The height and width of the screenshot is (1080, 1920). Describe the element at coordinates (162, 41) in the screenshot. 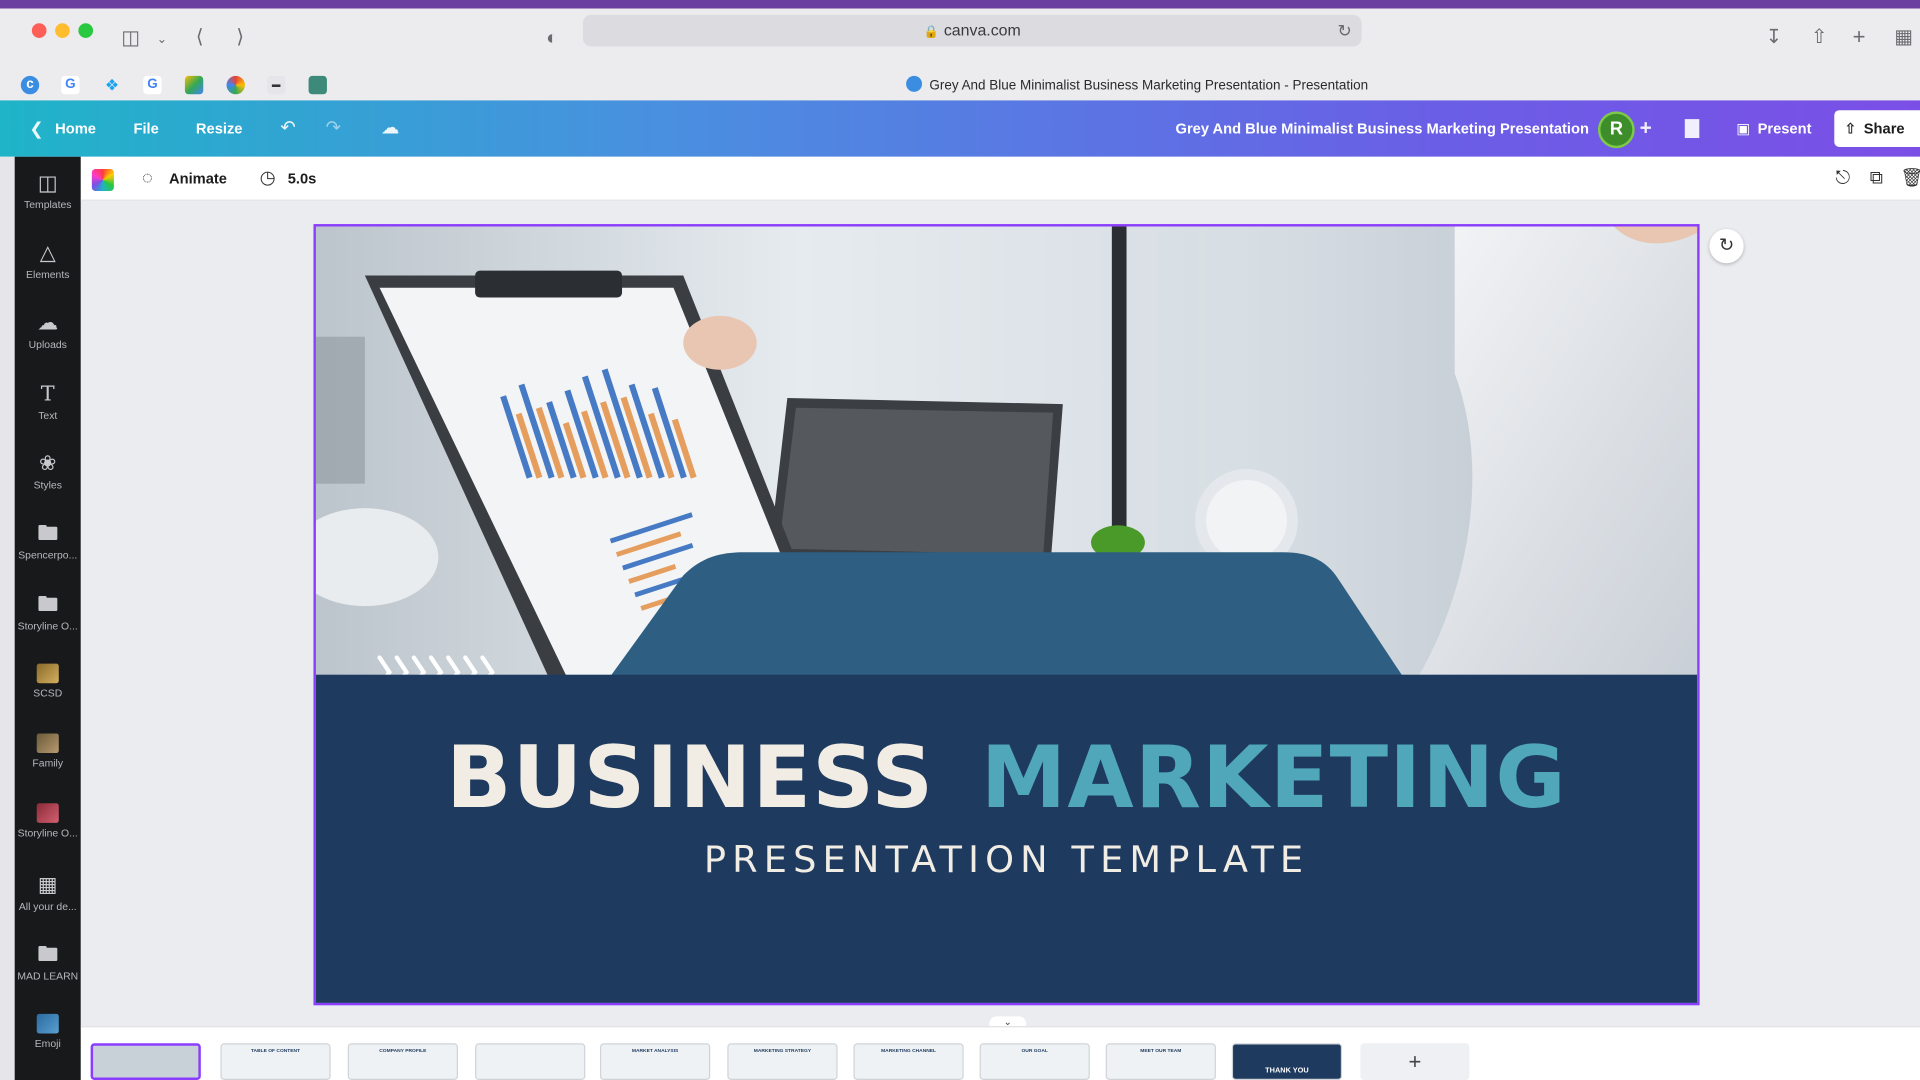

I see `chevron-down-icon: ⌄` at that location.